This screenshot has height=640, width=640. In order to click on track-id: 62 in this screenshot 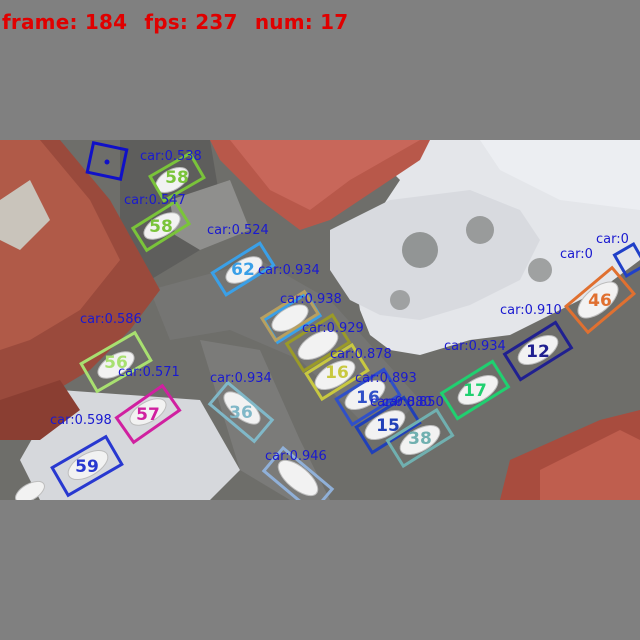, I will do `click(243, 270)`.